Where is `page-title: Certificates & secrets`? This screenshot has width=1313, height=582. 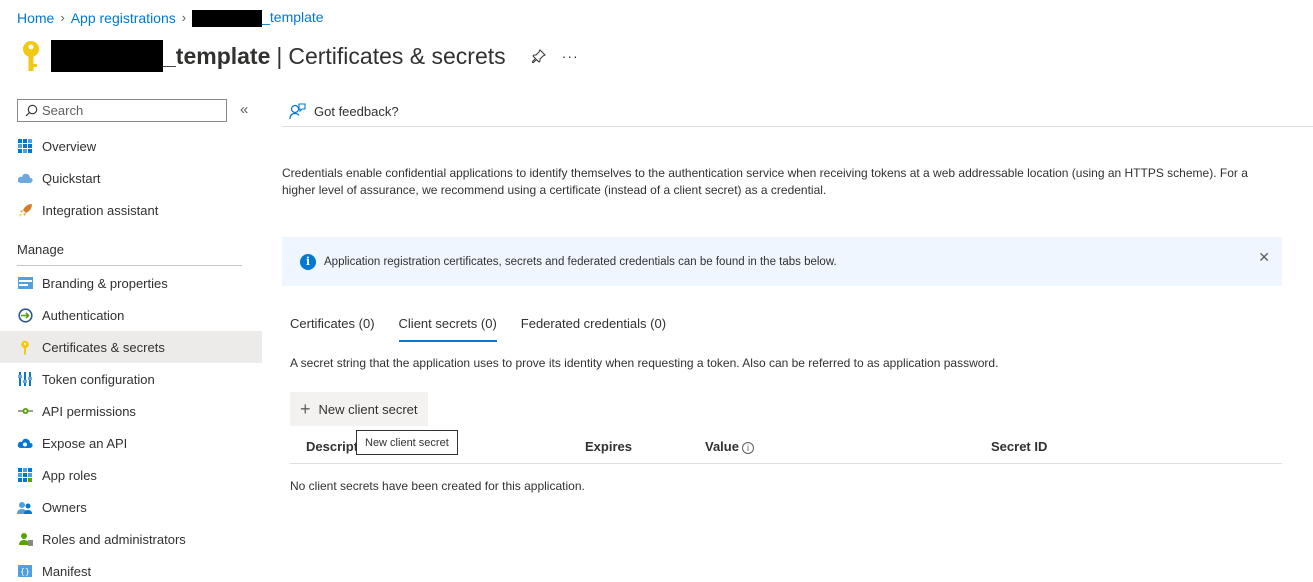
page-title: Certificates & secrets is located at coordinates (397, 55).